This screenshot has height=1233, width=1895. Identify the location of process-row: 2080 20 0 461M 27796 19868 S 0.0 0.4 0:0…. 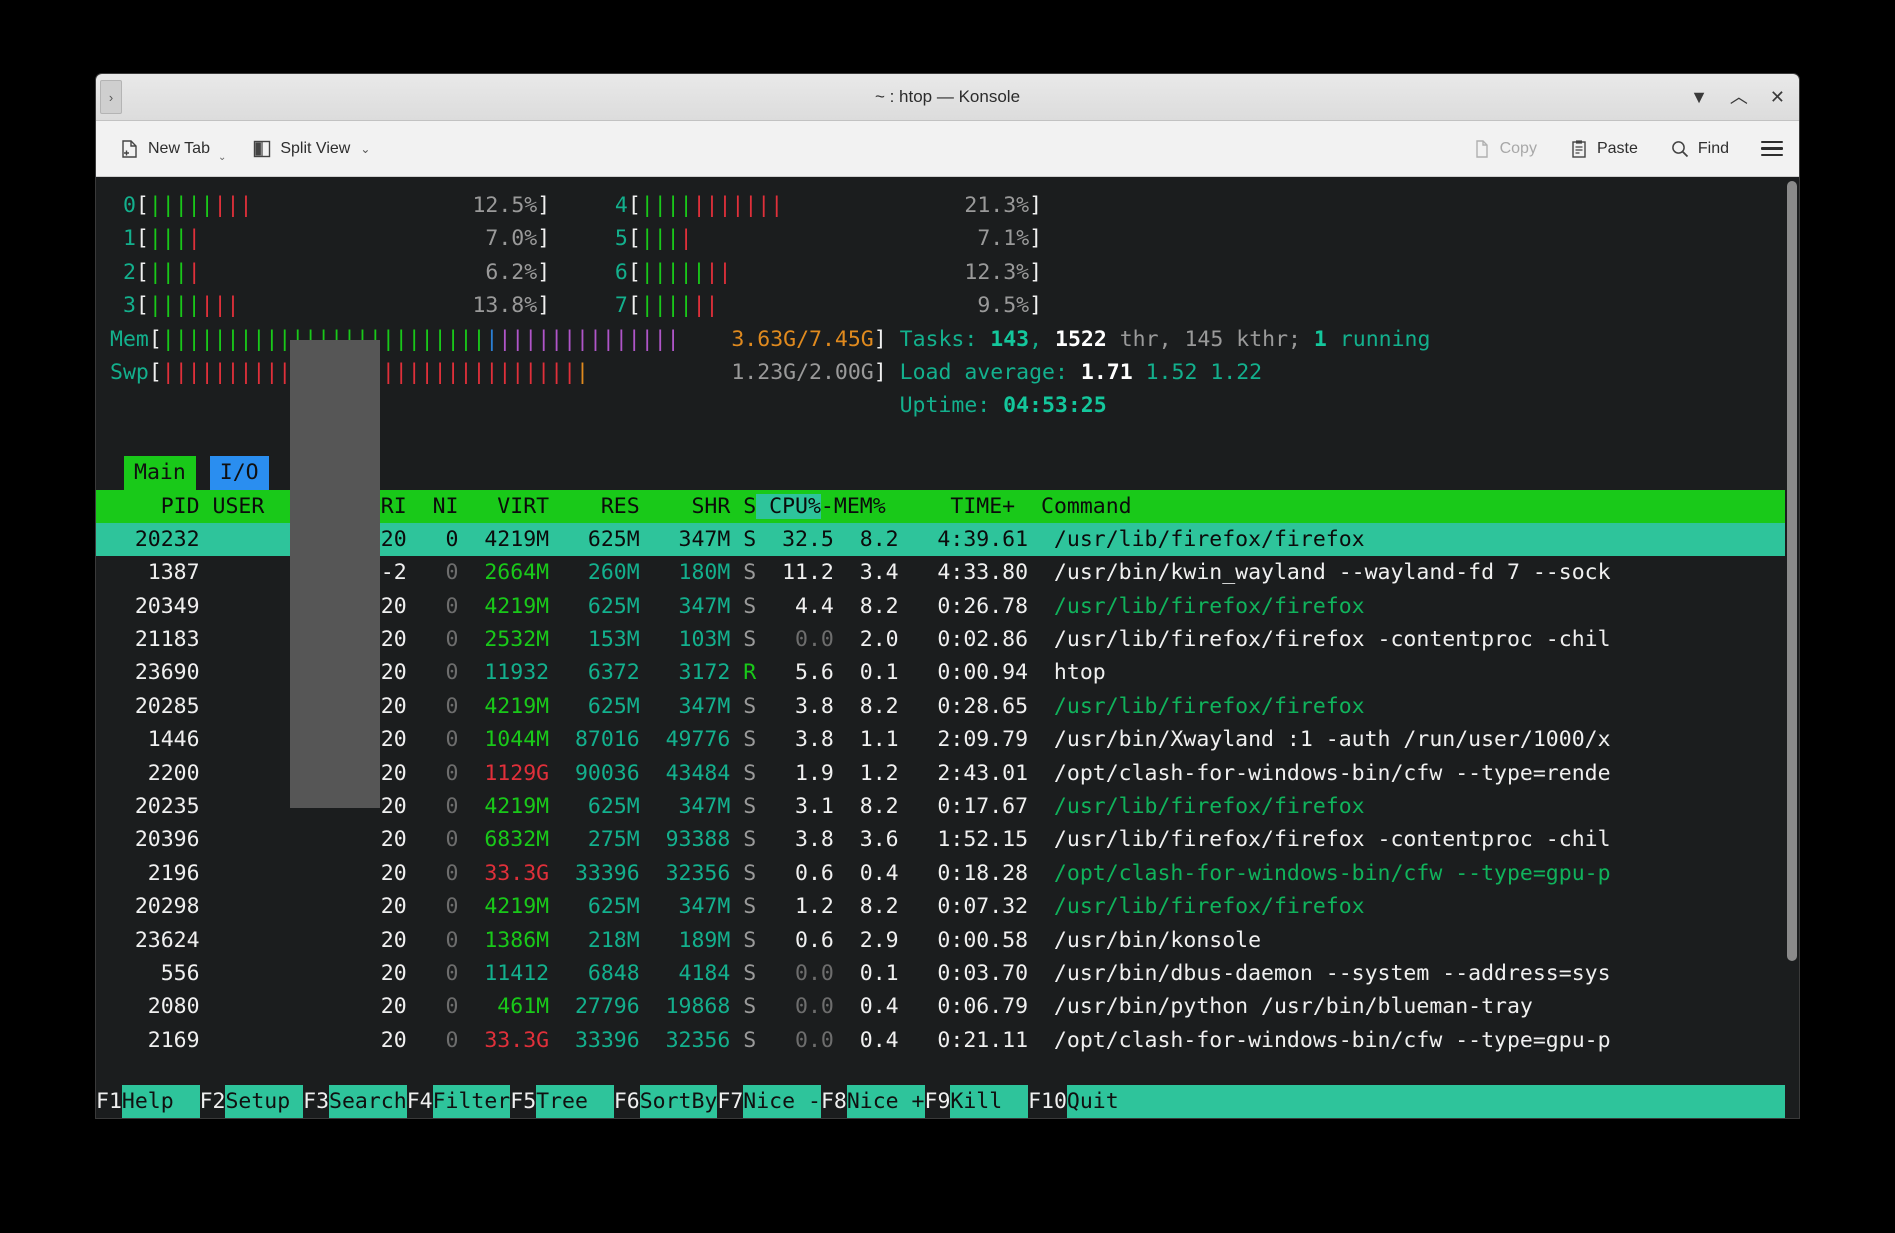
(947, 1006).